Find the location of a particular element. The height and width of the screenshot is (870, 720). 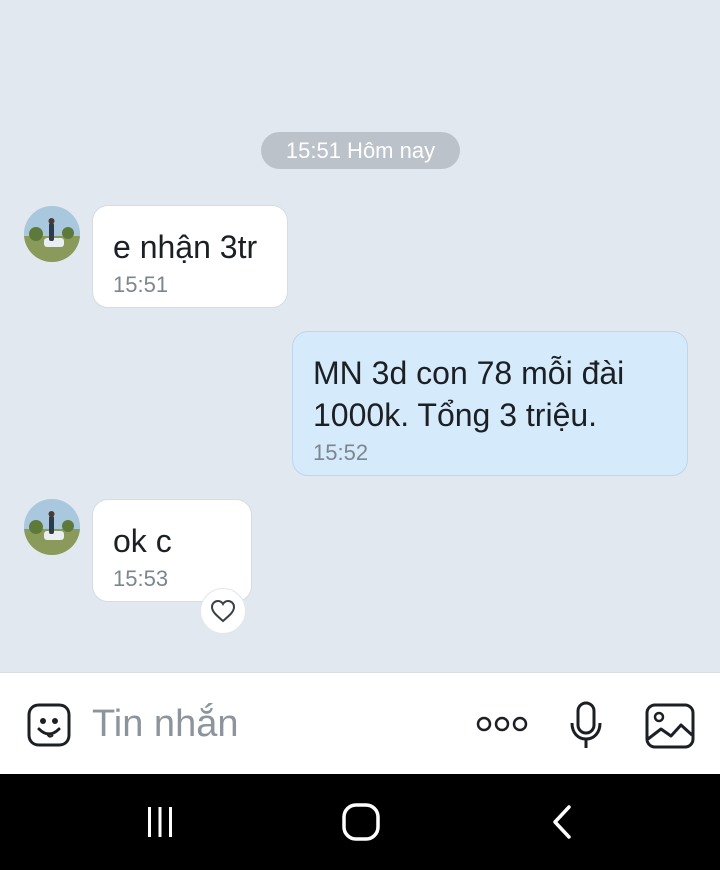

message-timestamp: 15:52 is located at coordinates (341, 452).